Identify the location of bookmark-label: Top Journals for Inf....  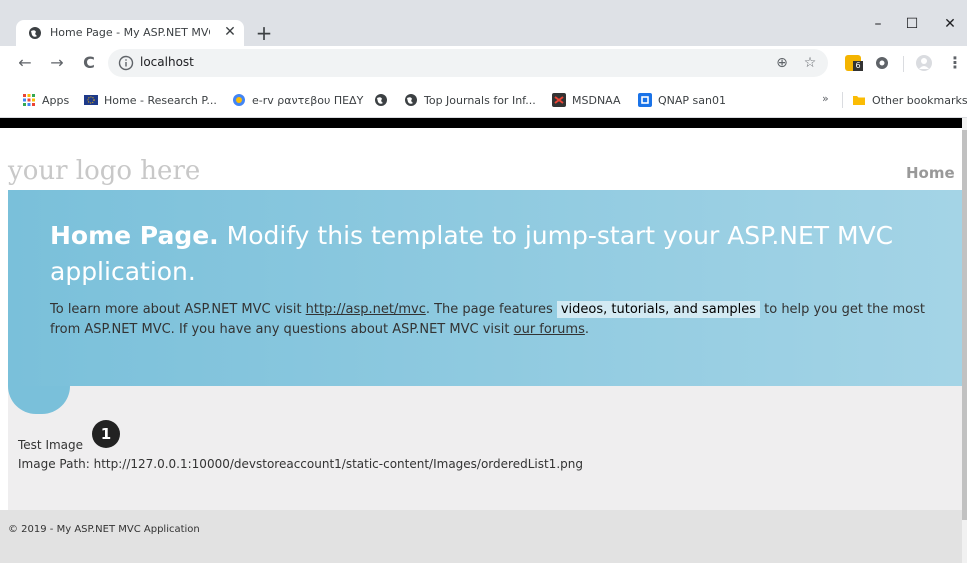
(480, 100).